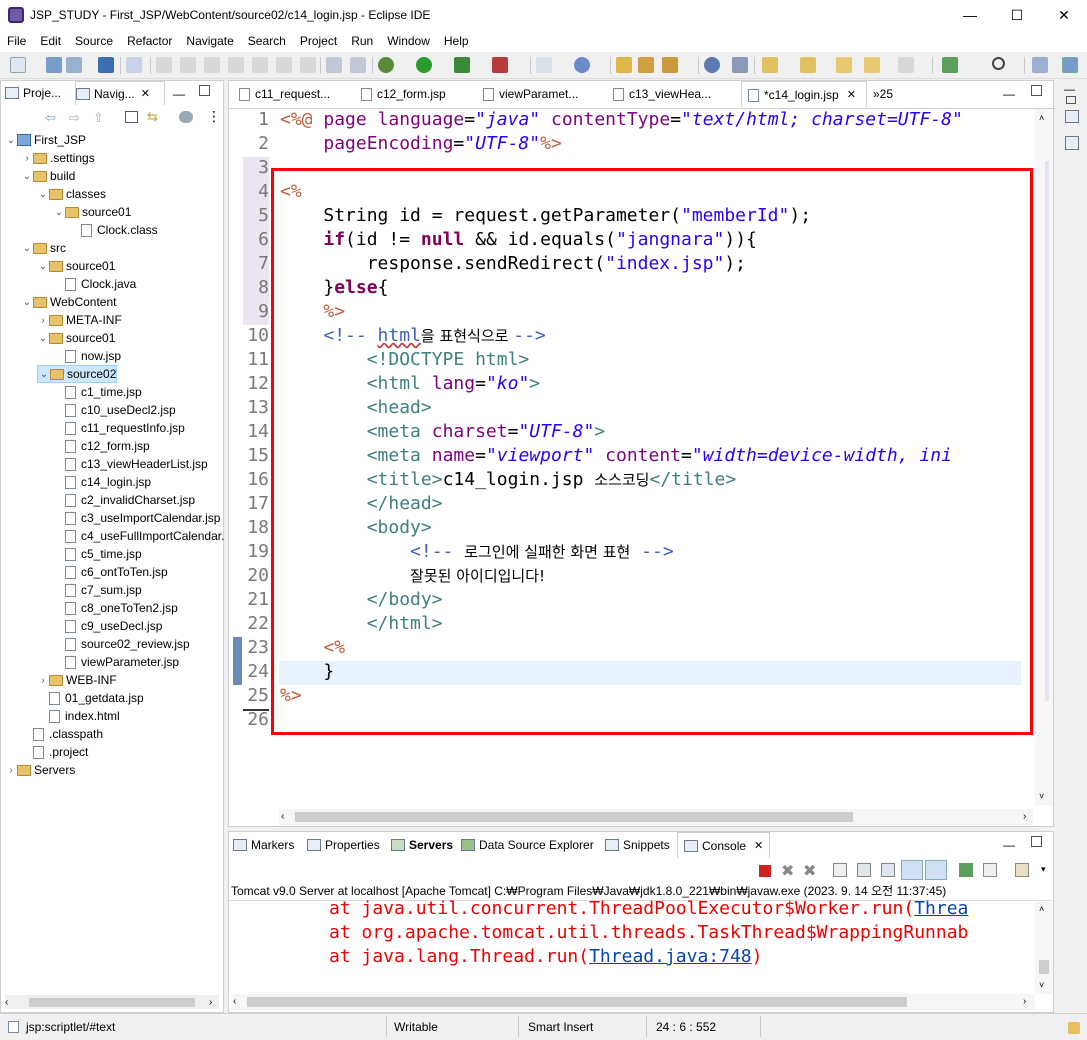  Describe the element at coordinates (124, 500) in the screenshot. I see `tree-item: c2_invalidCharset.jsp` at that location.